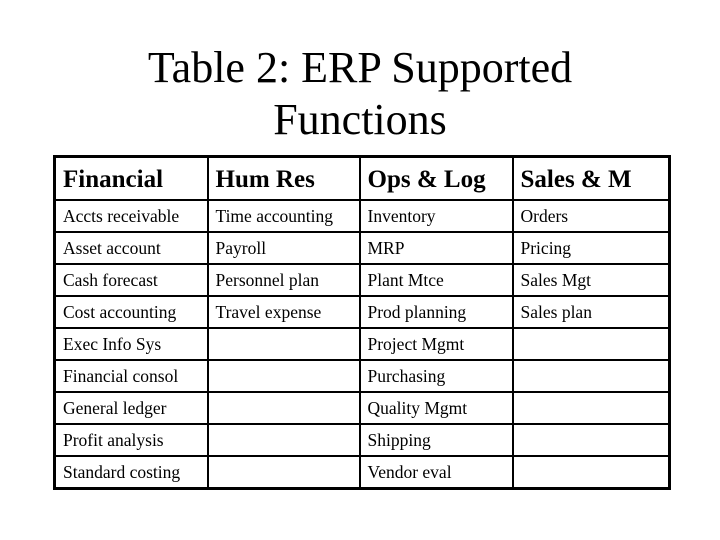 The width and height of the screenshot is (720, 540). Describe the element at coordinates (283, 312) in the screenshot. I see `table-cell: Travel expense` at that location.